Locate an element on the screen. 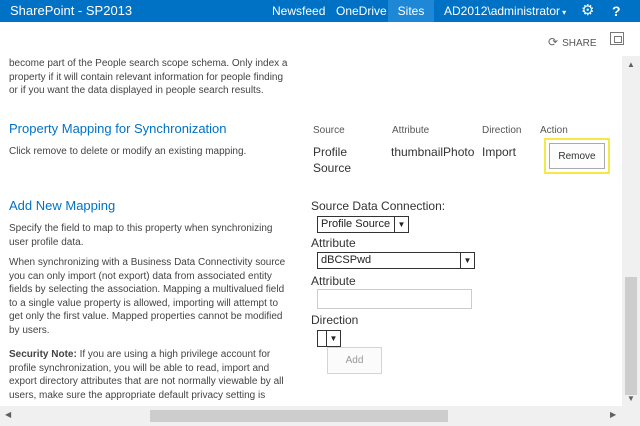 The image size is (640, 426). scroll-left-icon: ◀ is located at coordinates (8, 414).